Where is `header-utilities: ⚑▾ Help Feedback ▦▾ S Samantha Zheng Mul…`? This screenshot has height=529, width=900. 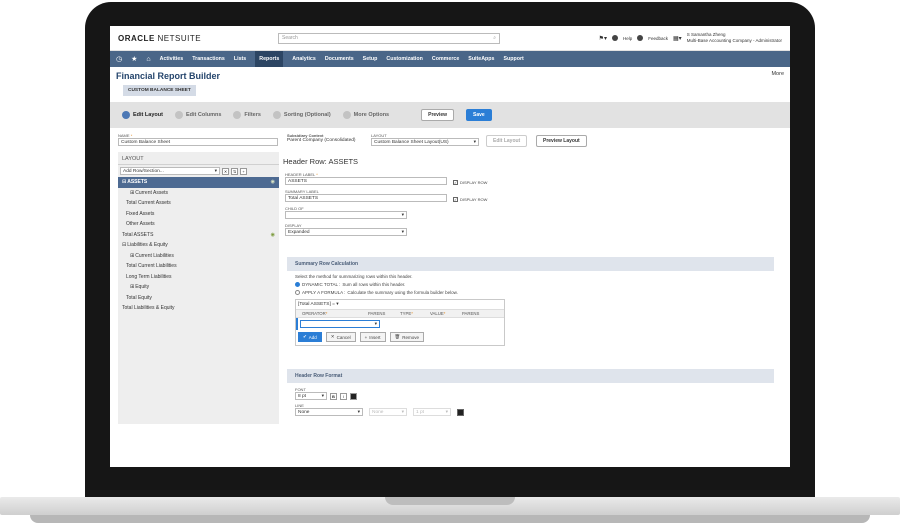
header-utilities: ⚑▾ Help Feedback ▦▾ S Samantha Zheng Mul… is located at coordinates (690, 38).